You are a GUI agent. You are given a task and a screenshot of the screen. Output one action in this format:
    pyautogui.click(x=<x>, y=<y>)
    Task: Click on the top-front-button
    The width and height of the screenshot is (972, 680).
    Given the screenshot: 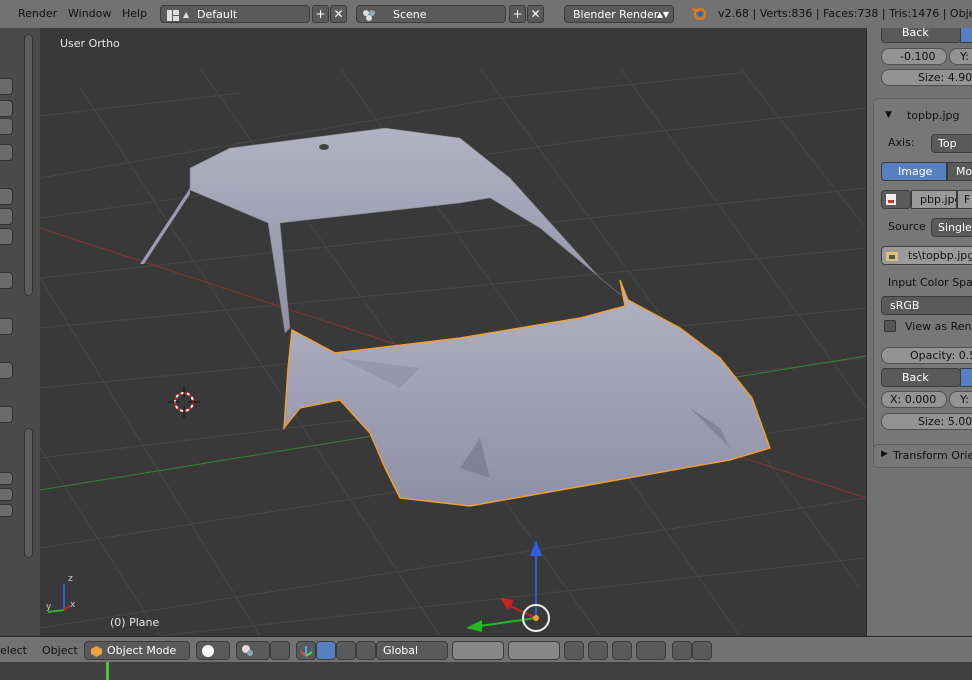 What is the action you would take?
    pyautogui.click(x=966, y=35)
    